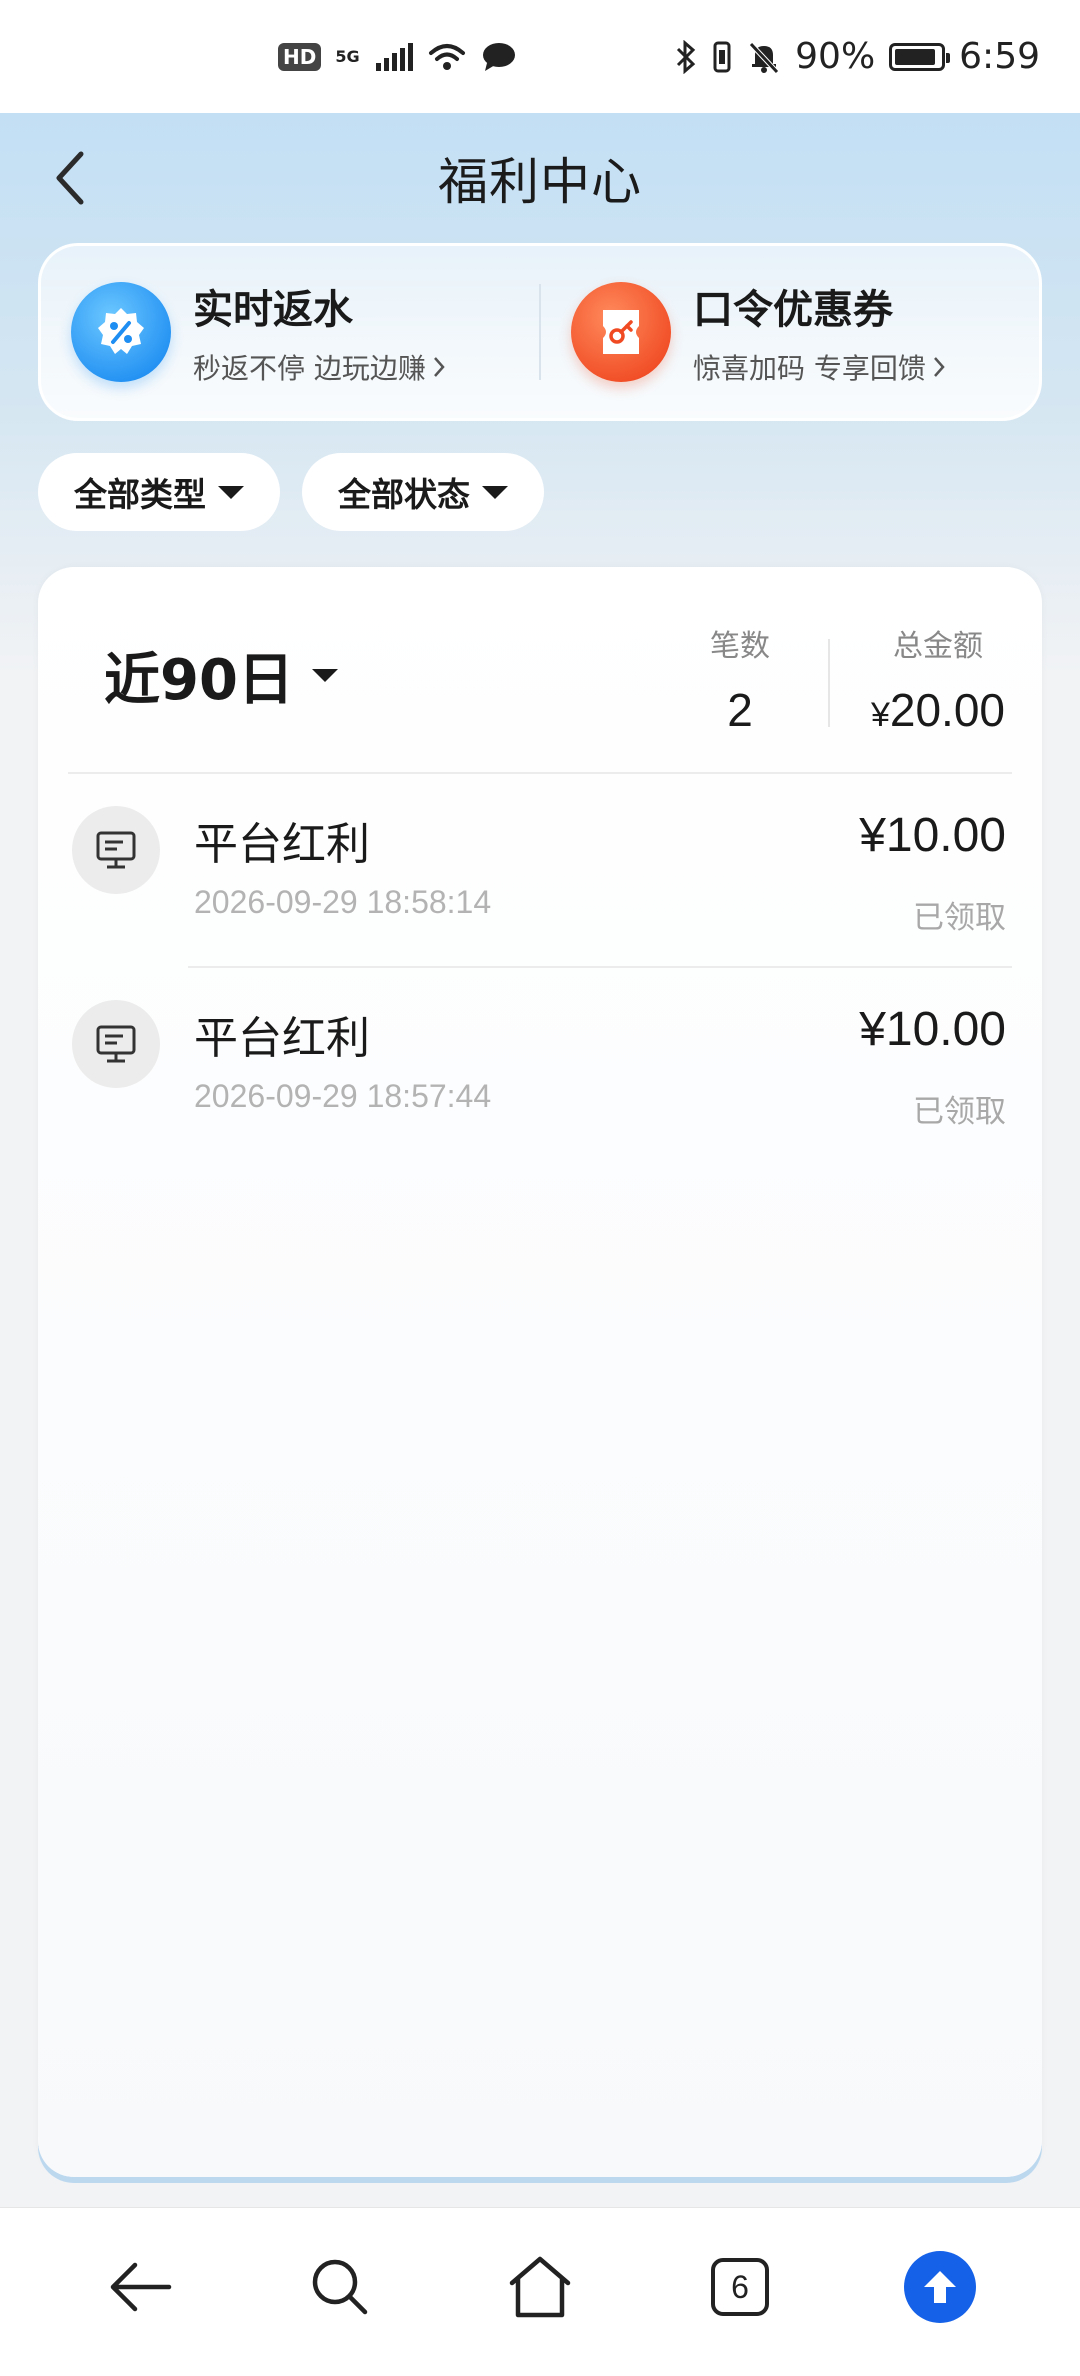 This screenshot has height=2376, width=1080. What do you see at coordinates (835, 56) in the screenshot?
I see `battery-percent: 90%` at bounding box center [835, 56].